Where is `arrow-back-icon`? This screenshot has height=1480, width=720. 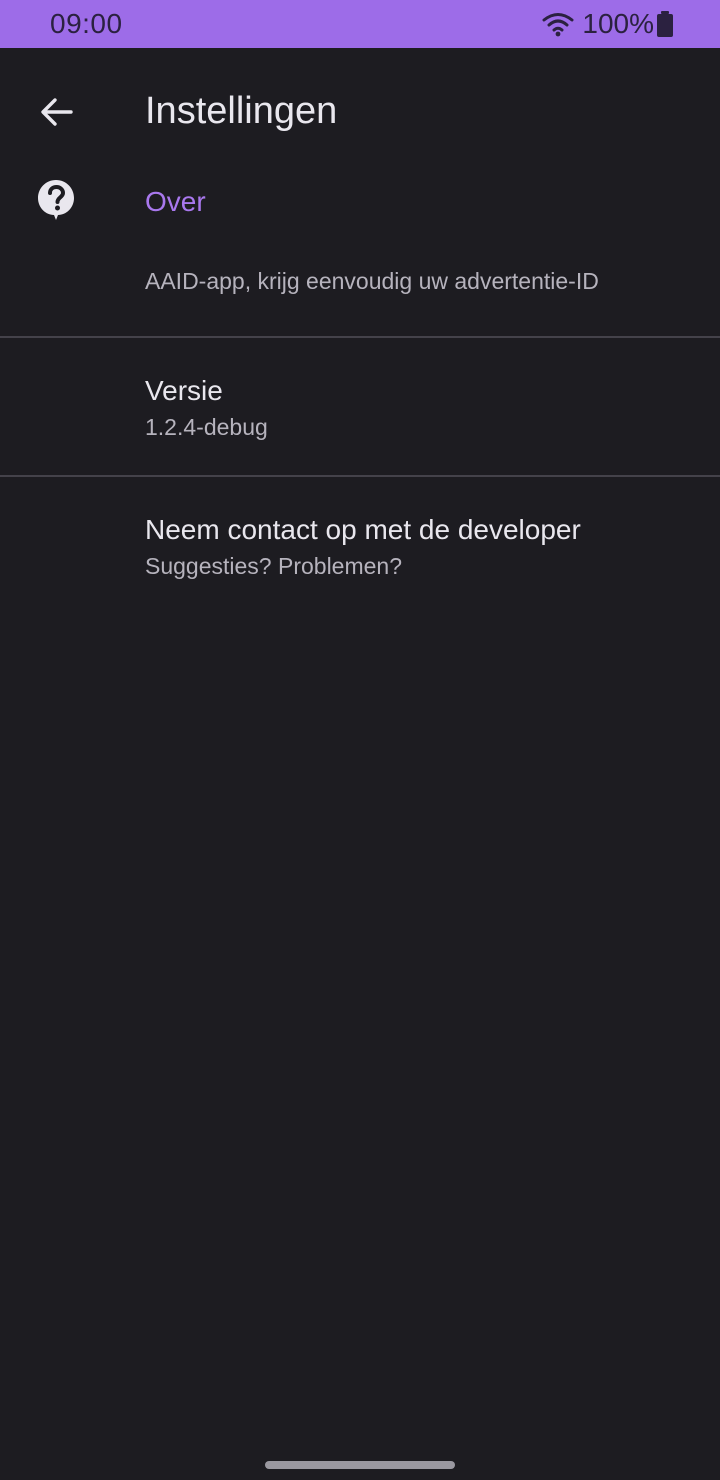 arrow-back-icon is located at coordinates (57, 112).